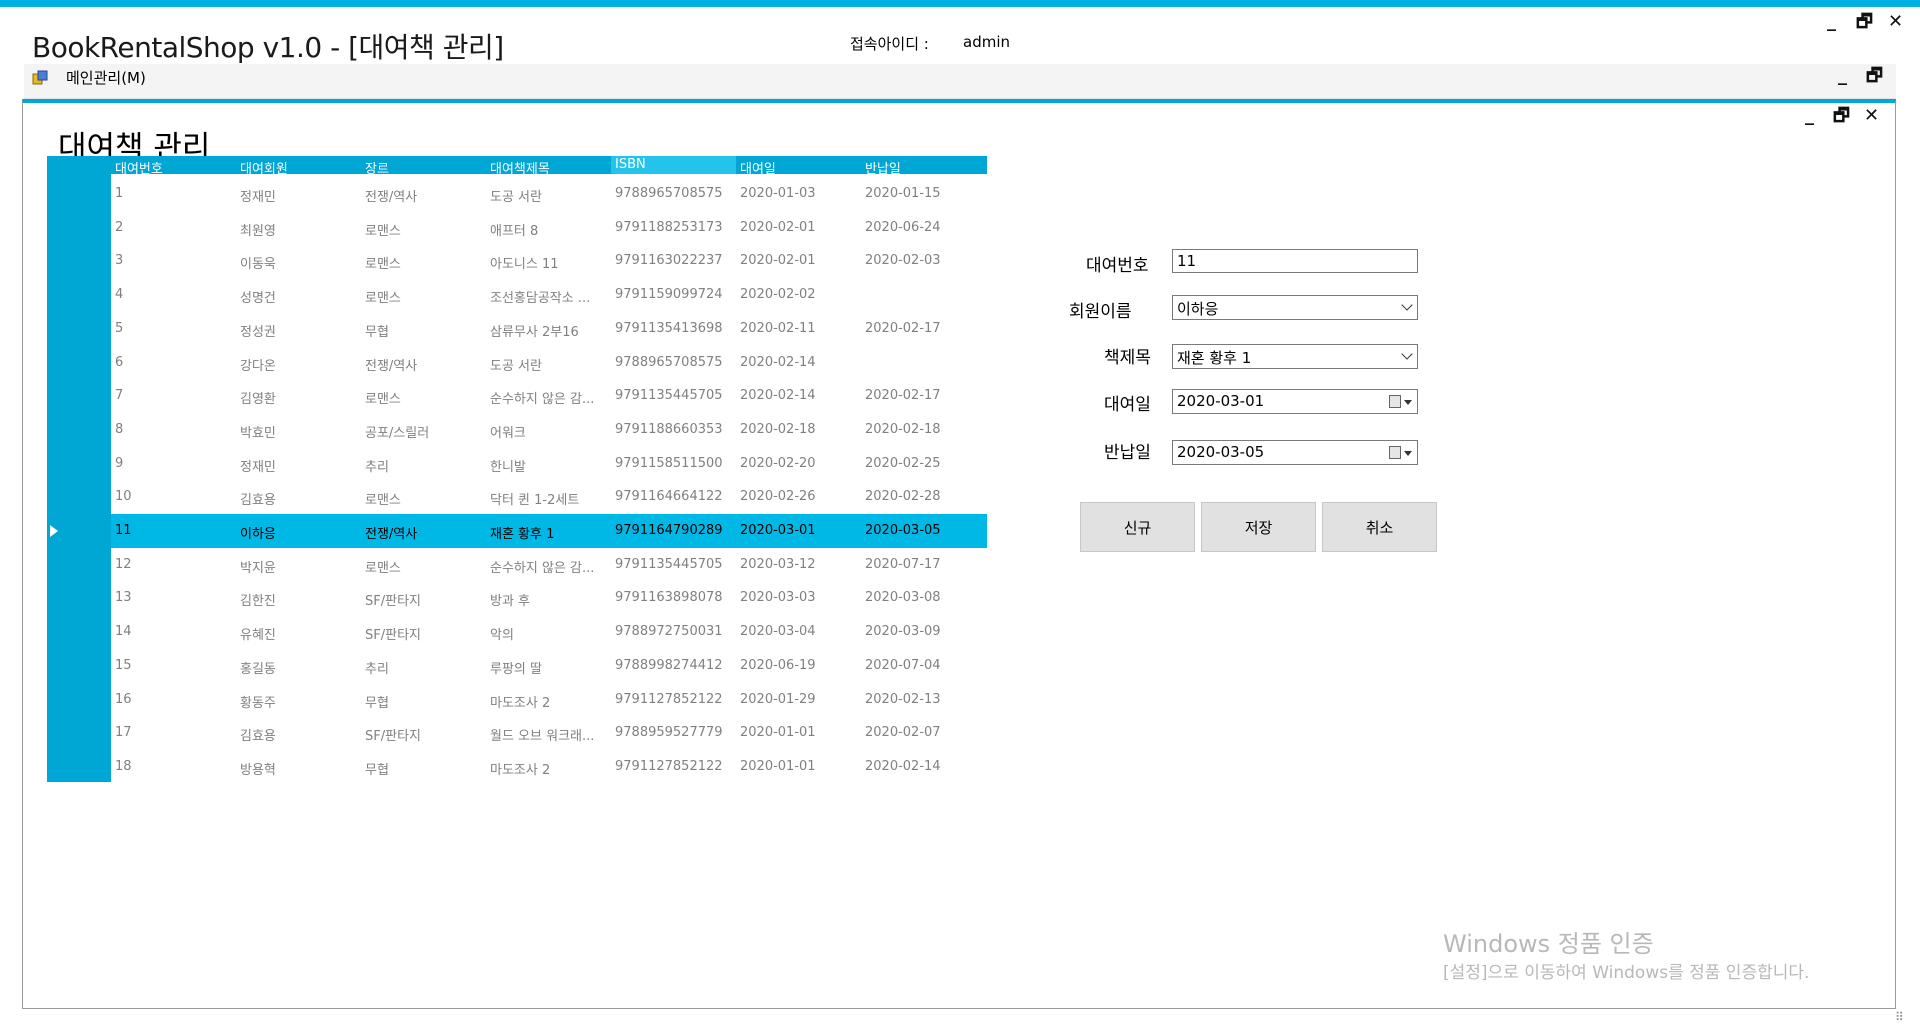 This screenshot has height=1030, width=1920. What do you see at coordinates (1379, 527) in the screenshot?
I see `cancel-button: 취소` at bounding box center [1379, 527].